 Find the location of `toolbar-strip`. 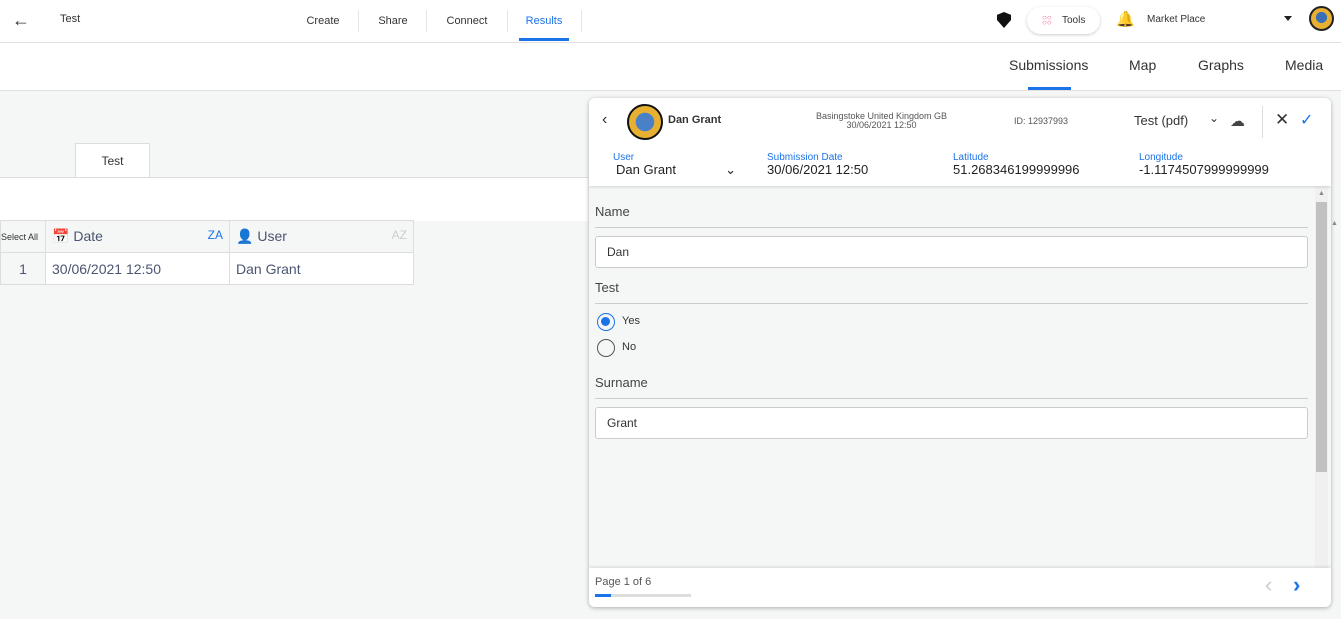

toolbar-strip is located at coordinates (294, 199).